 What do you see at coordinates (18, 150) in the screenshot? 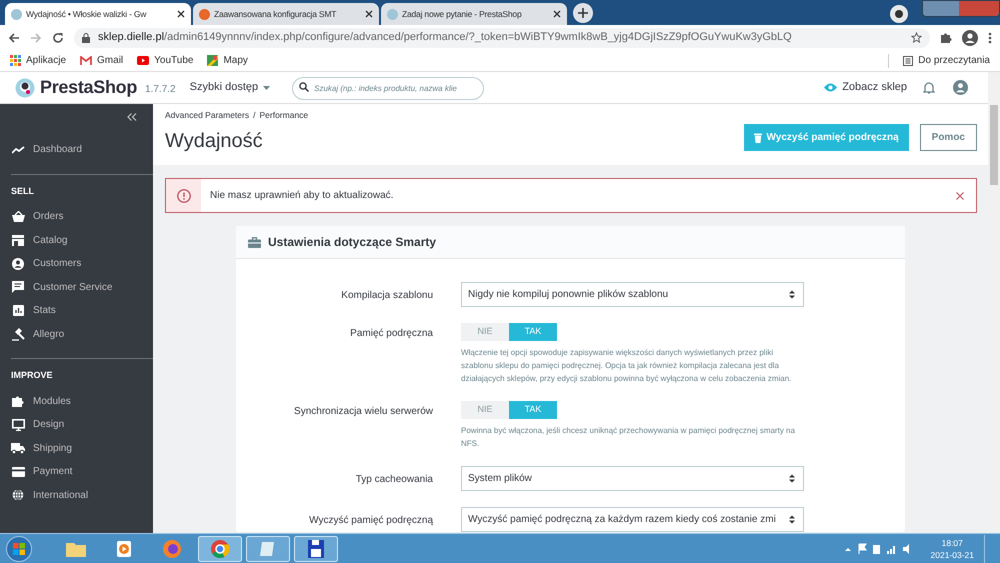
I see `trend-line-icon` at bounding box center [18, 150].